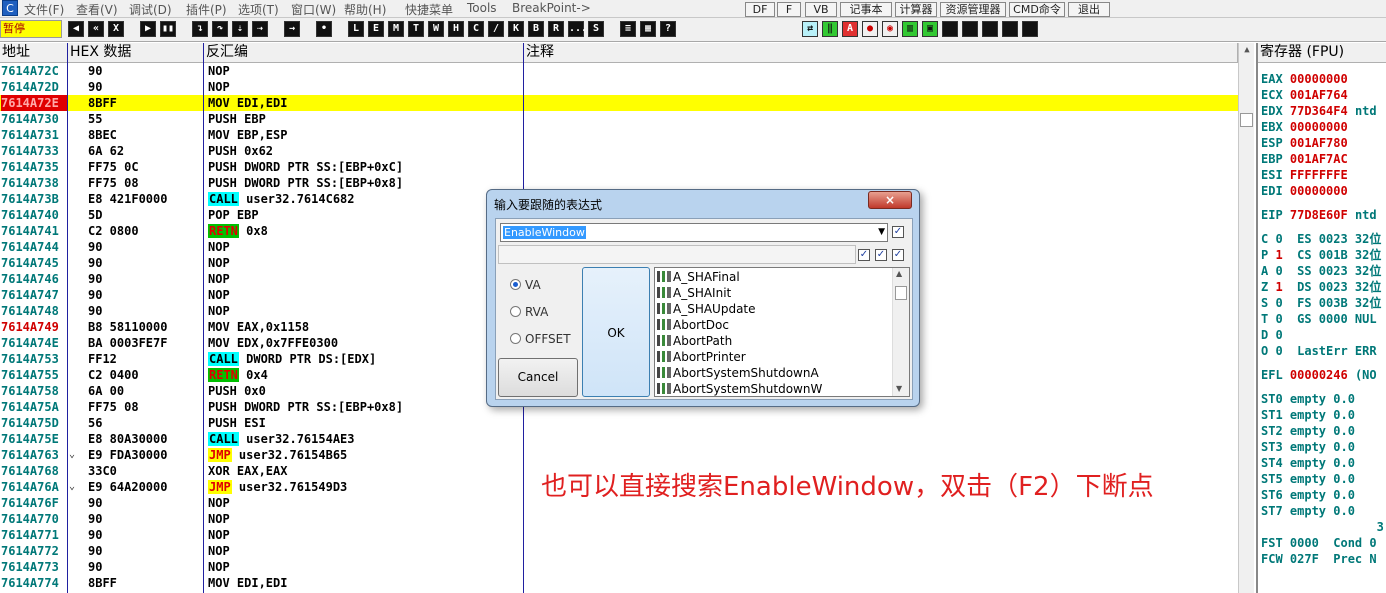 The height and width of the screenshot is (593, 1386). What do you see at coordinates (698, 277) in the screenshot?
I see `symbol-list-item: A_SHAFinal` at bounding box center [698, 277].